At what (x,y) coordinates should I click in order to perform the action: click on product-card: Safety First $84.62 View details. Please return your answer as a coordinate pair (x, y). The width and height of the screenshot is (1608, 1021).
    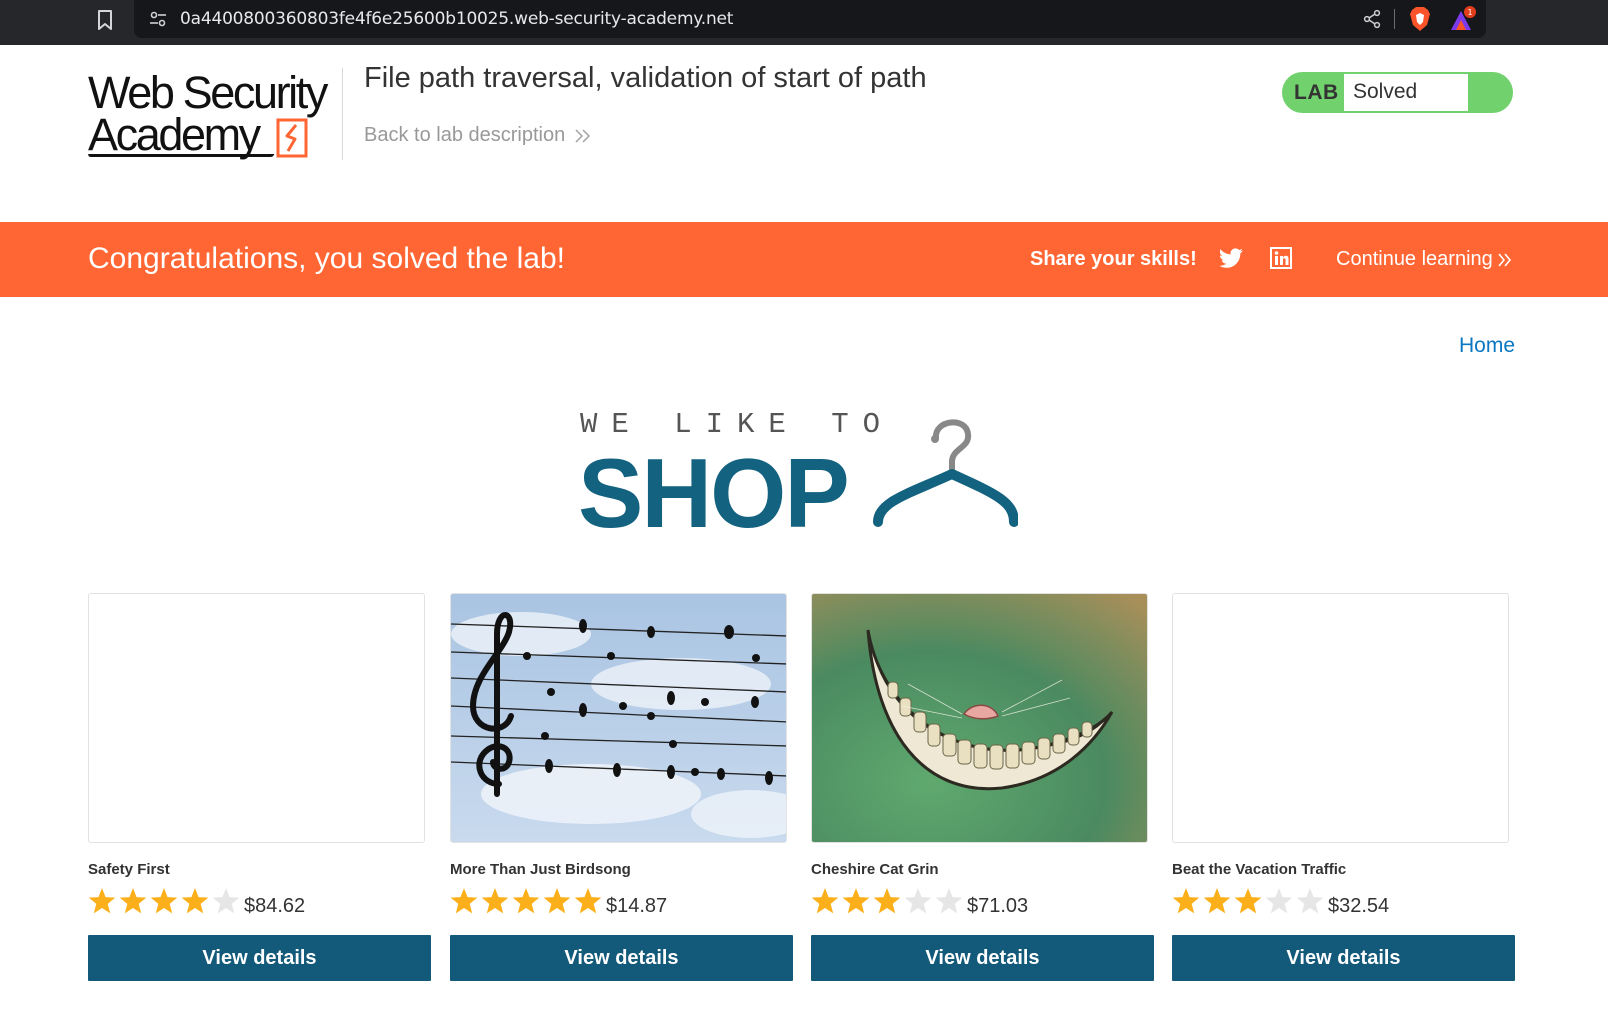
    Looking at the image, I should click on (259, 788).